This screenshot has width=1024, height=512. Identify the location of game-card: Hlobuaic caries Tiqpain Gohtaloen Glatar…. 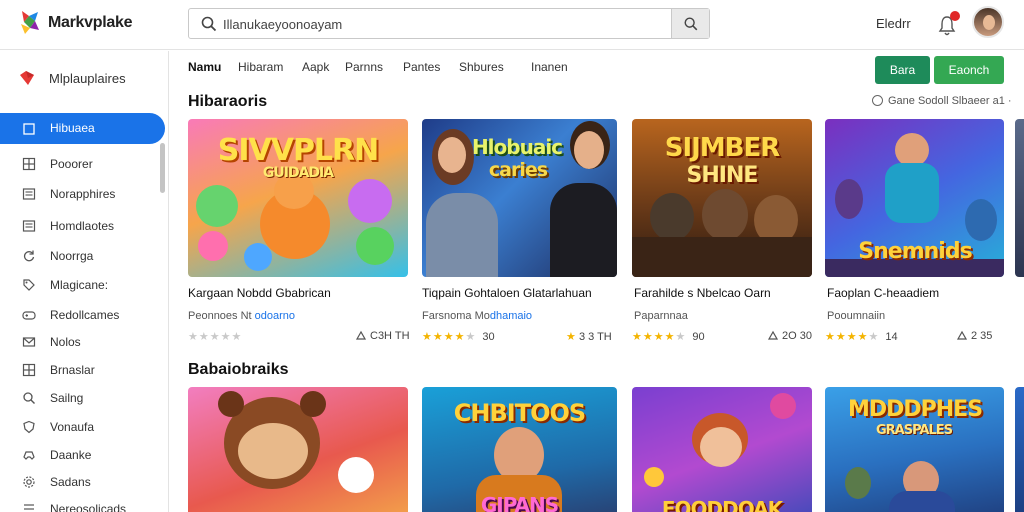
(519, 231).